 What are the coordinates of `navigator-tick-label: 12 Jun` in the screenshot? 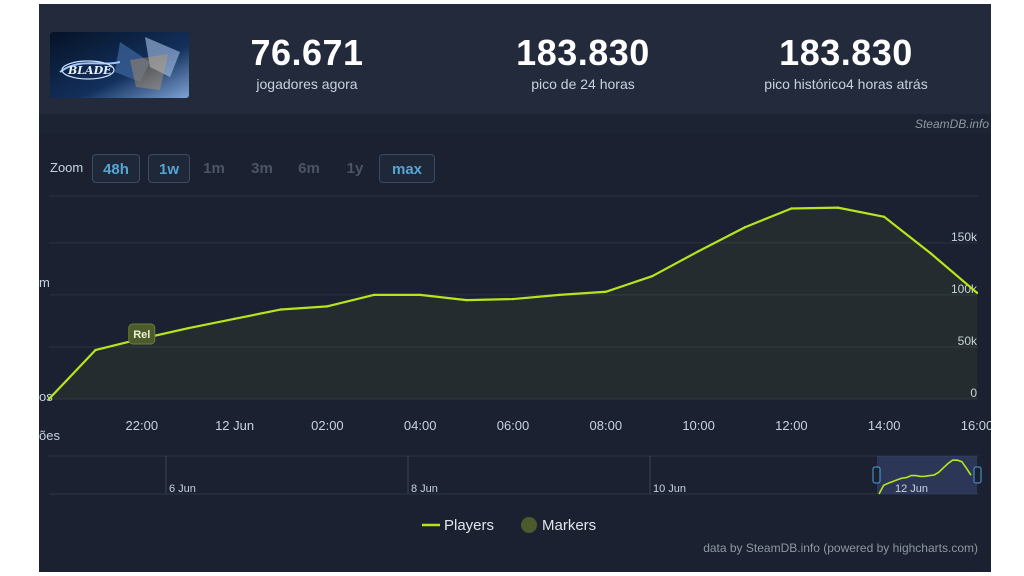 It's located at (911, 489).